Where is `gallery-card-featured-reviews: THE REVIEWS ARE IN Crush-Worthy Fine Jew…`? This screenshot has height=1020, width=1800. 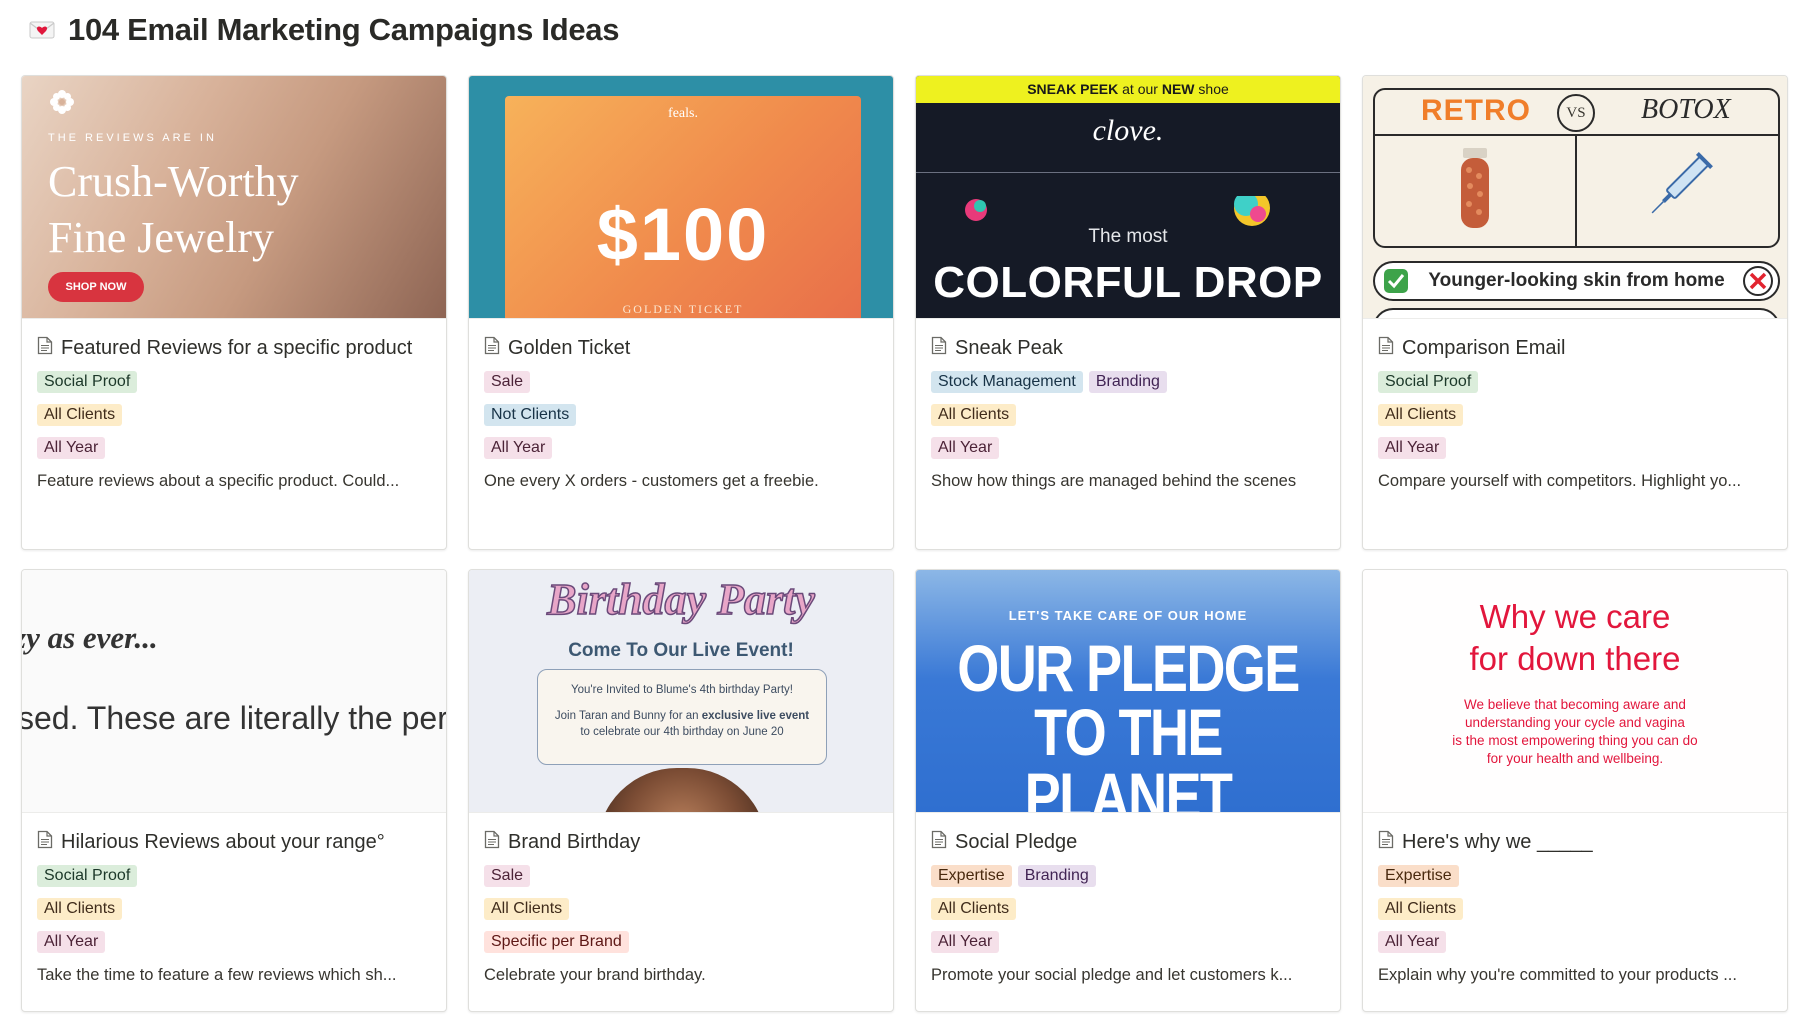
gallery-card-featured-reviews: THE REVIEWS ARE IN Crush-Worthy Fine Jew… is located at coordinates (234, 312).